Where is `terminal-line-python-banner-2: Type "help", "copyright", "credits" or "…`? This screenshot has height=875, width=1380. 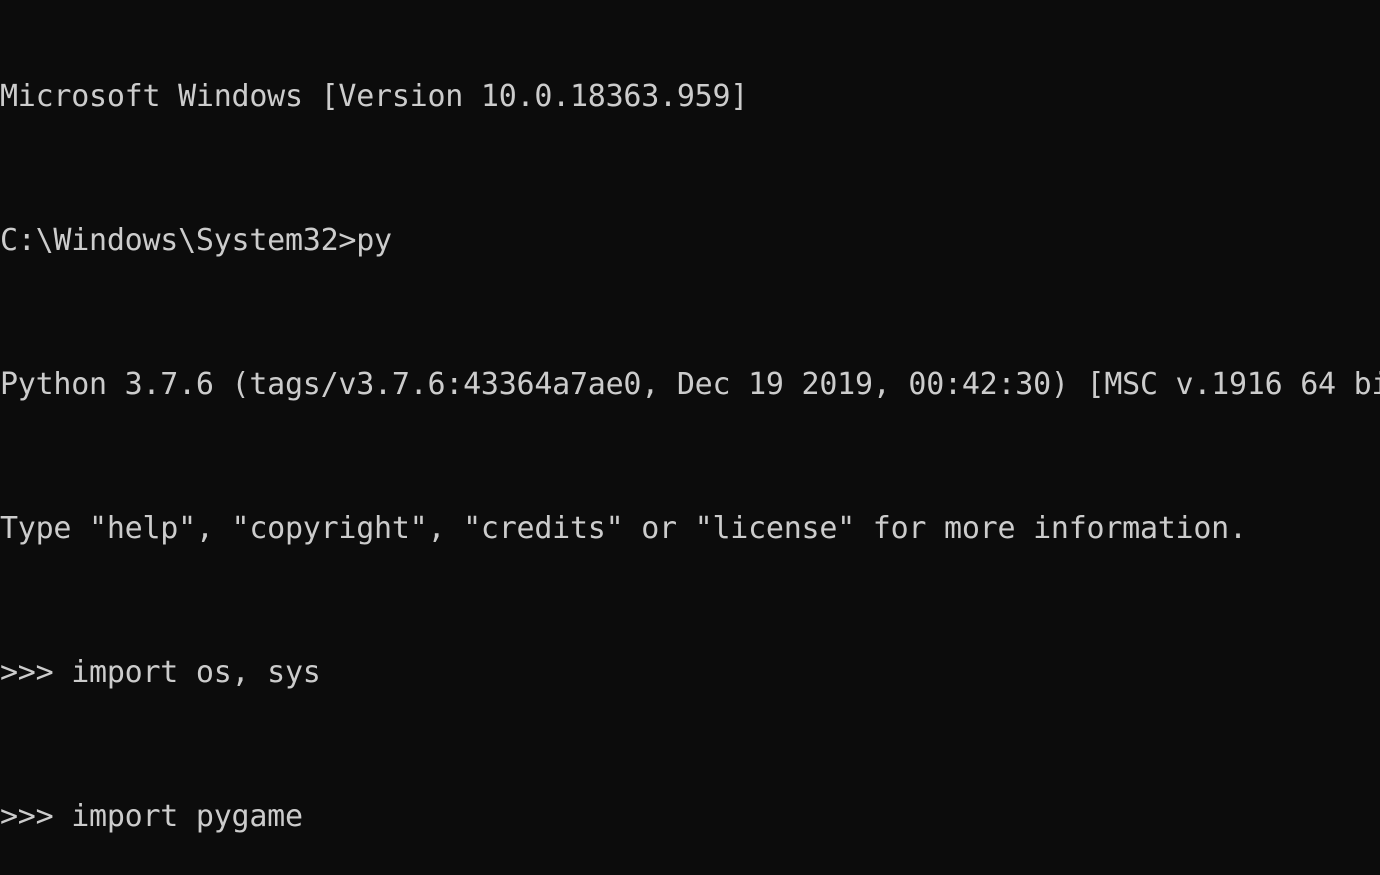 terminal-line-python-banner-2: Type "help", "copyright", "credits" or "… is located at coordinates (623, 528).